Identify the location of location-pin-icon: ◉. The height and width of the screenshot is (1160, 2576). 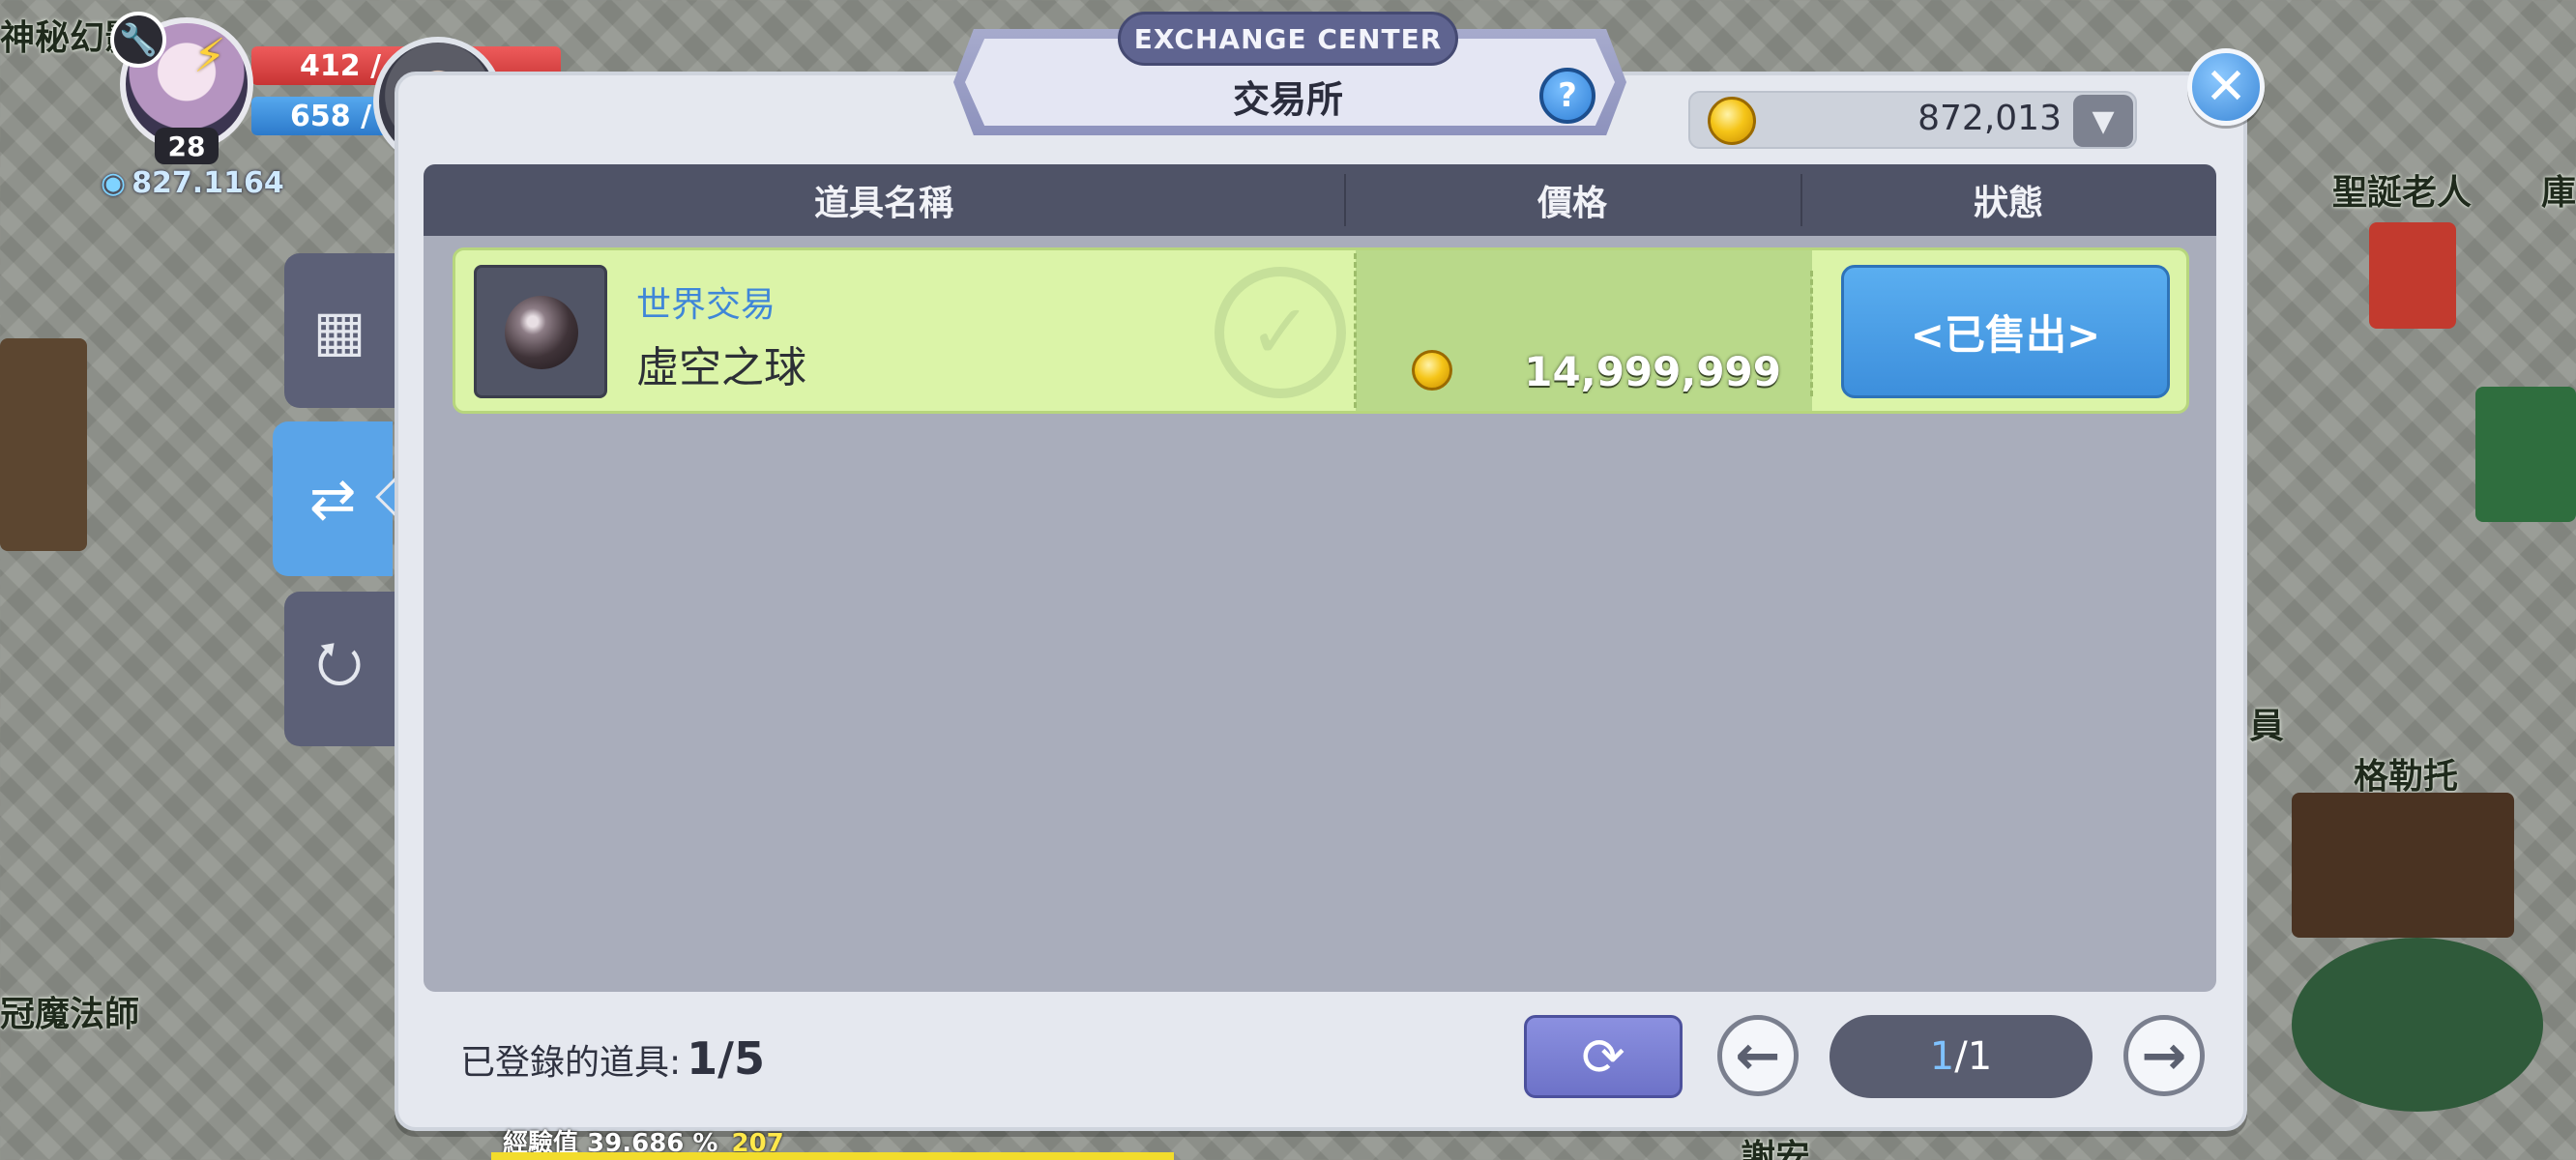
(114, 183).